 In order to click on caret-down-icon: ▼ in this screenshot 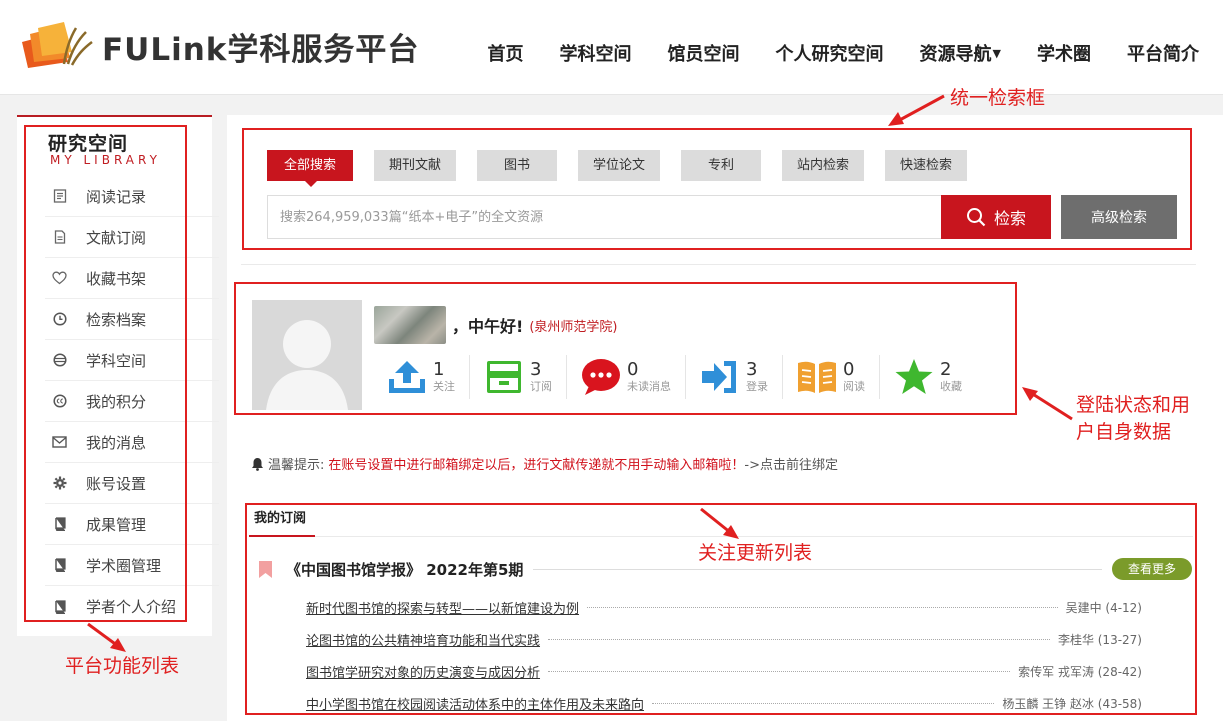, I will do `click(996, 53)`.